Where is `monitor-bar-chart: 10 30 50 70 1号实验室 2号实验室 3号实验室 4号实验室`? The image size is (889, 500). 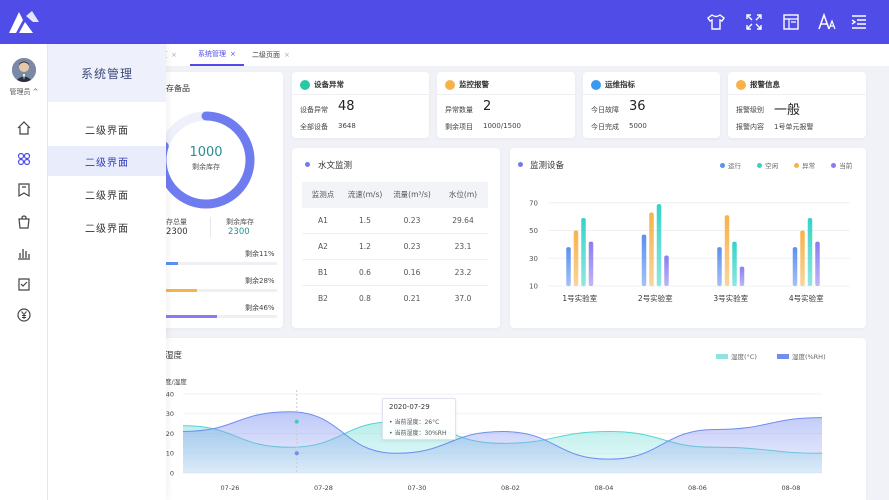
monitor-bar-chart: 10 30 50 70 1号实验室 2号实验室 3号实验室 4号实验室 is located at coordinates (689, 251).